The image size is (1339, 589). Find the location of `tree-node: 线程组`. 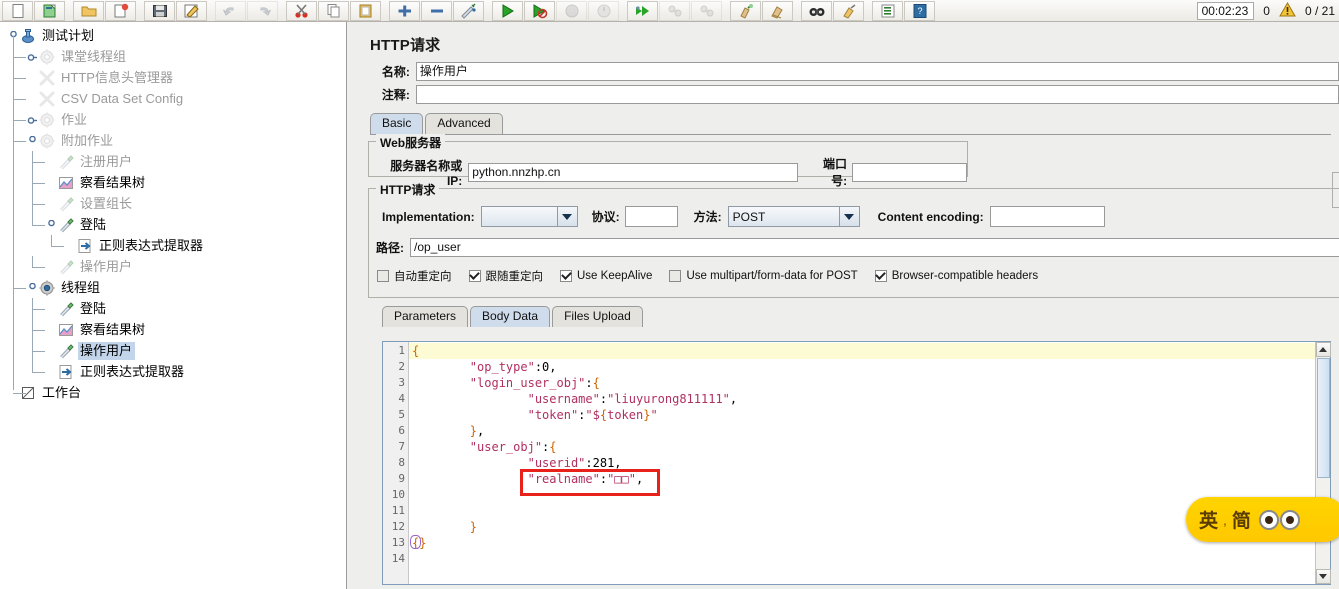

tree-node: 线程组 is located at coordinates (173, 287).